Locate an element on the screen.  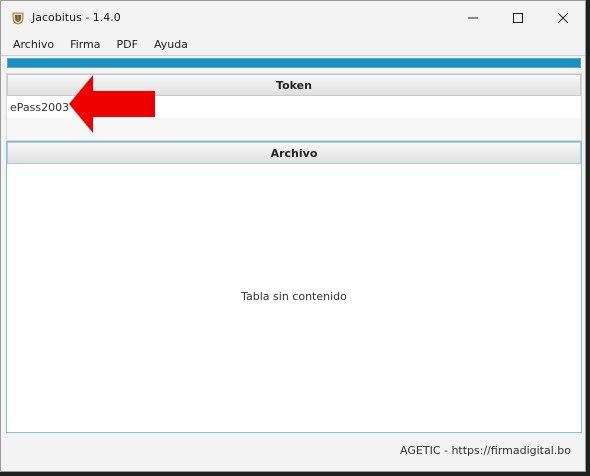
window-title: Jacobitus - 1.4.0 is located at coordinates (76, 17).